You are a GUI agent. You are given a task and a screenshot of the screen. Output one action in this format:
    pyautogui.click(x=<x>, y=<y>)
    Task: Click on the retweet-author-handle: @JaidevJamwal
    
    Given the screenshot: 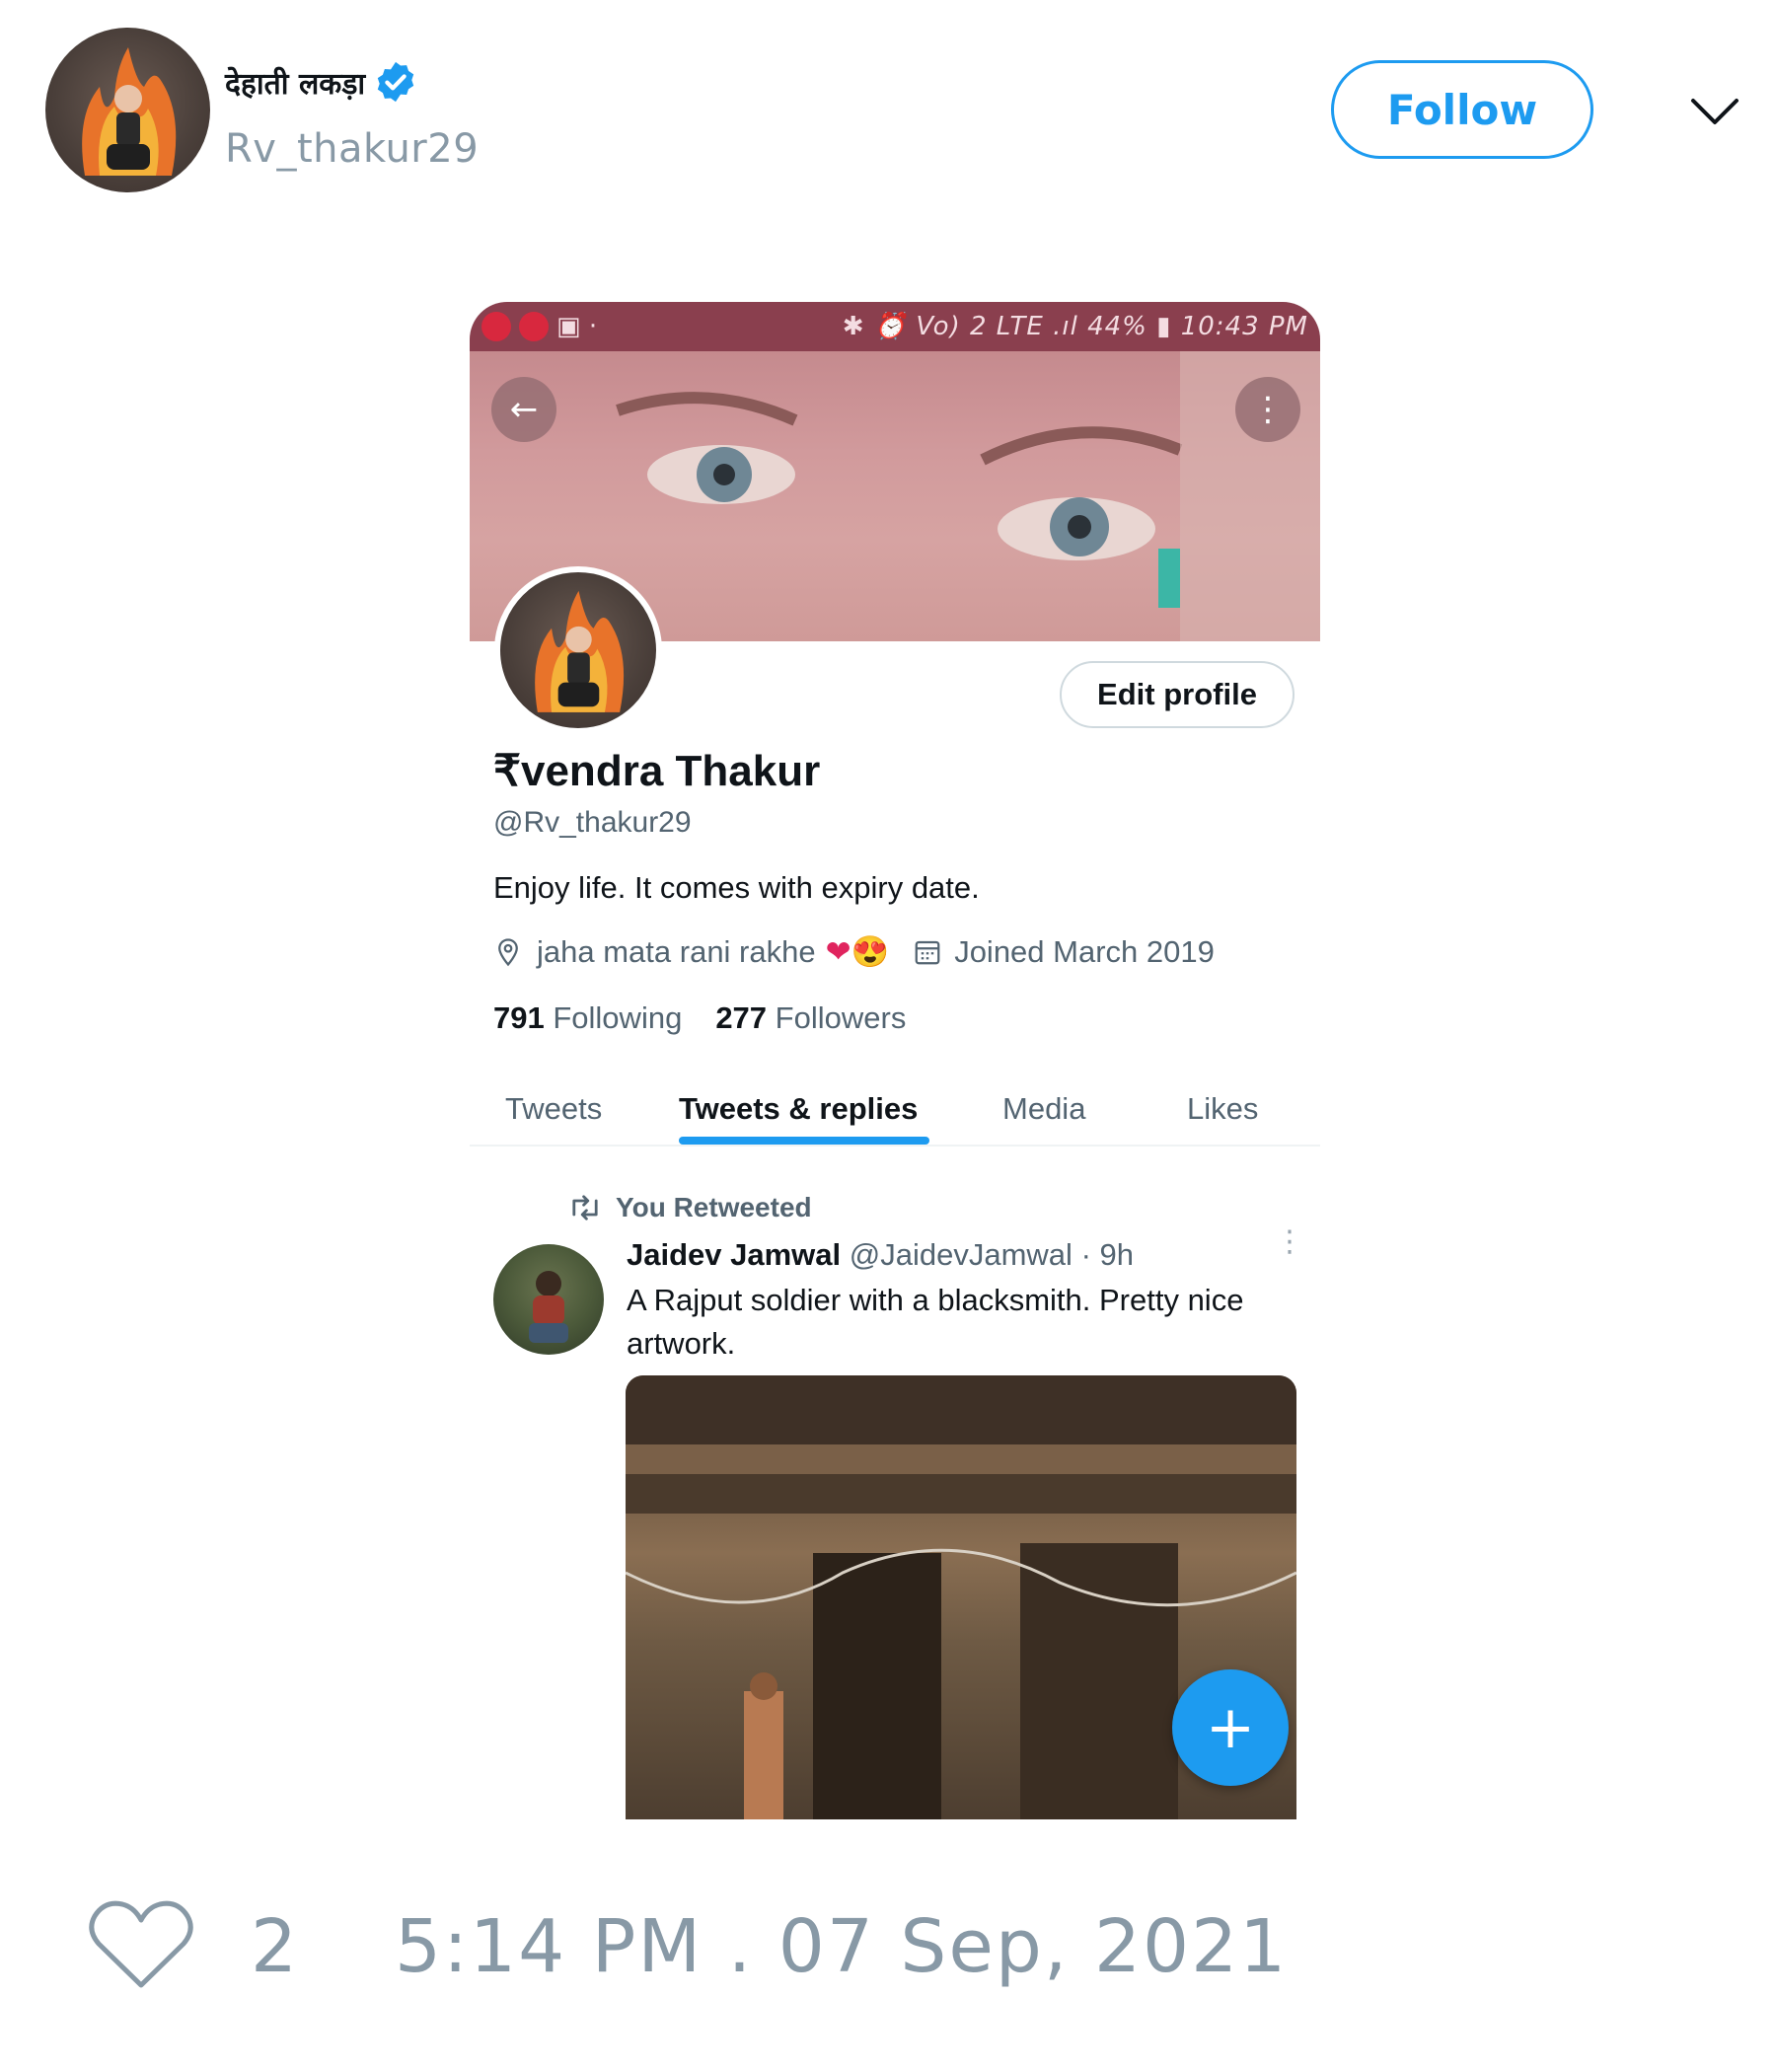 What is the action you would take?
    pyautogui.click(x=962, y=1254)
    